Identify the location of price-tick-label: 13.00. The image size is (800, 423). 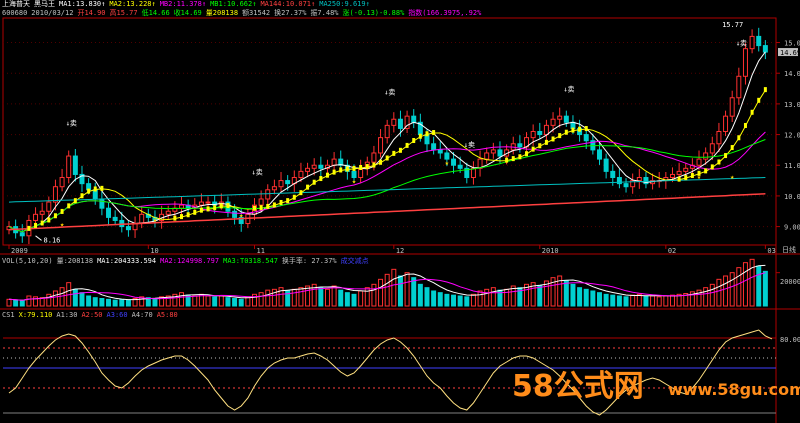
(792, 105).